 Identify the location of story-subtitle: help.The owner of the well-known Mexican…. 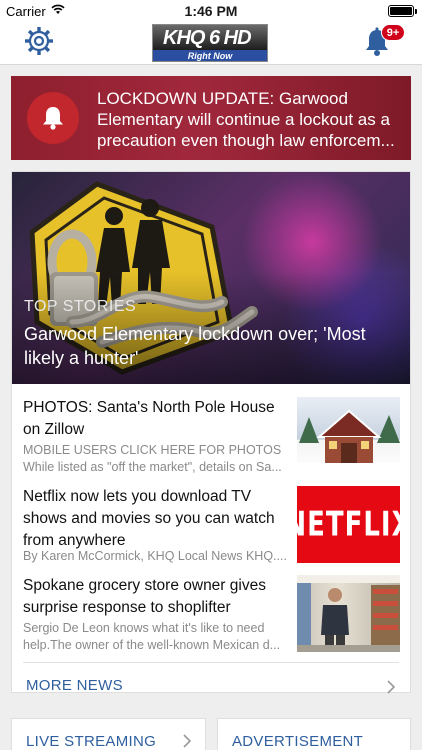
(152, 645).